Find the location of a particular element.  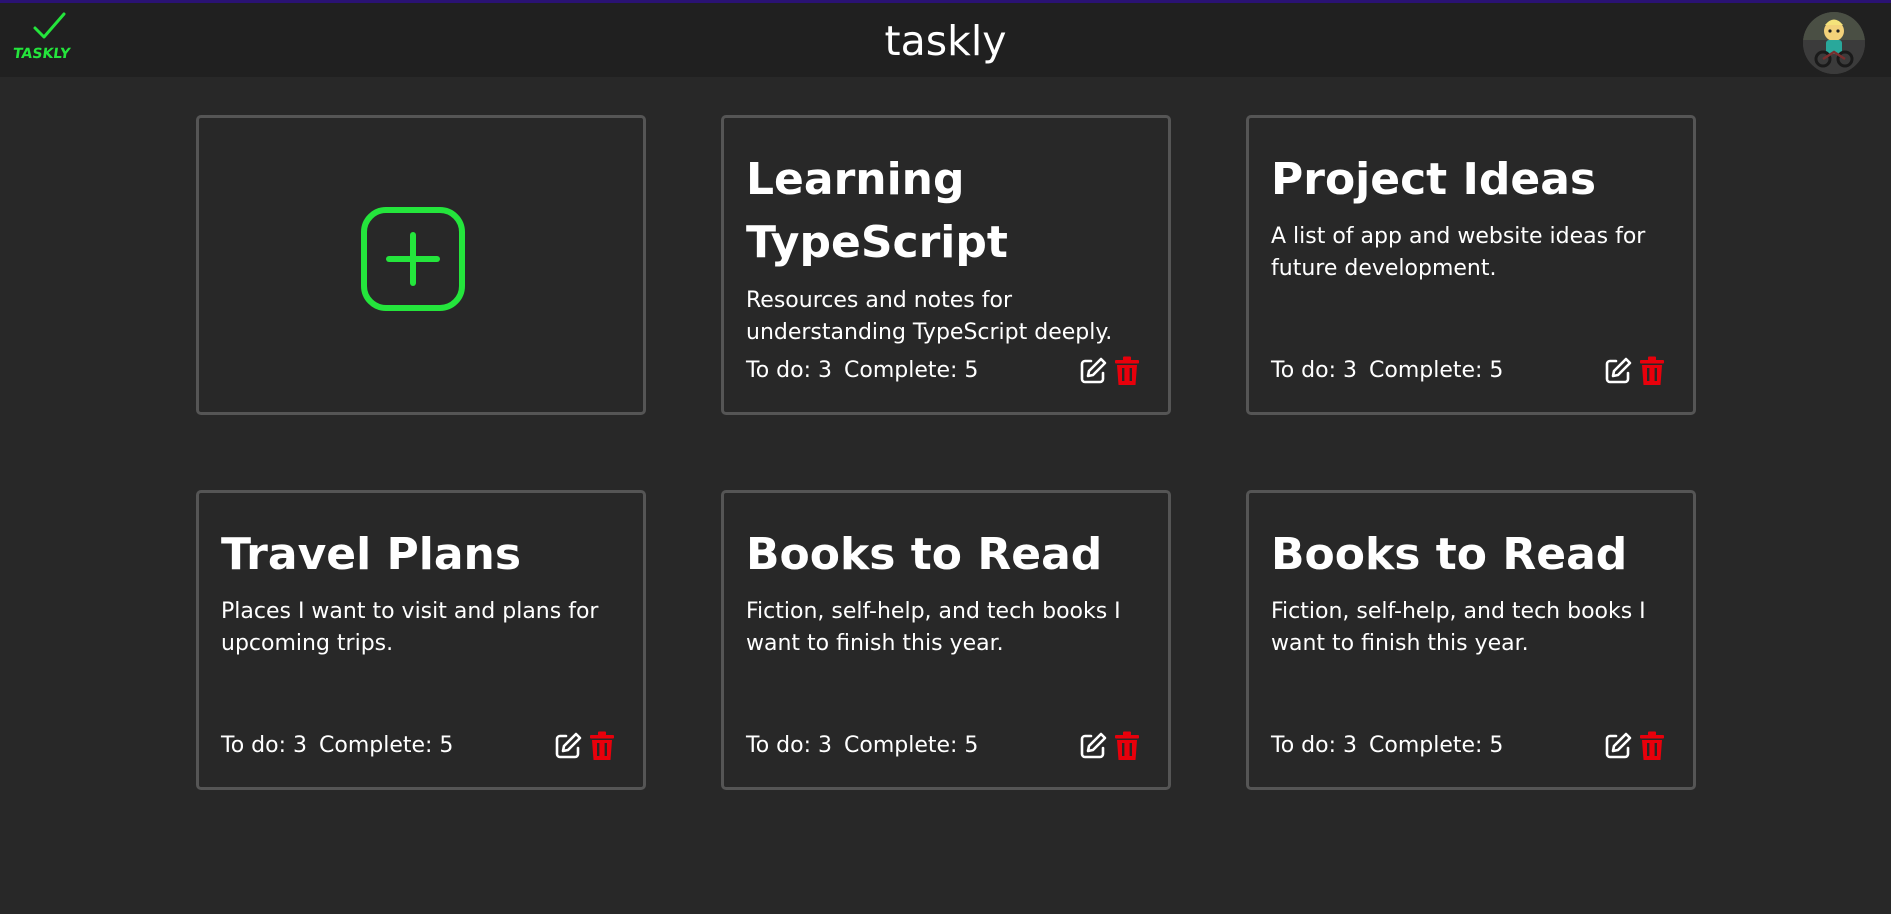

card-title: Travel Plans is located at coordinates (371, 554).